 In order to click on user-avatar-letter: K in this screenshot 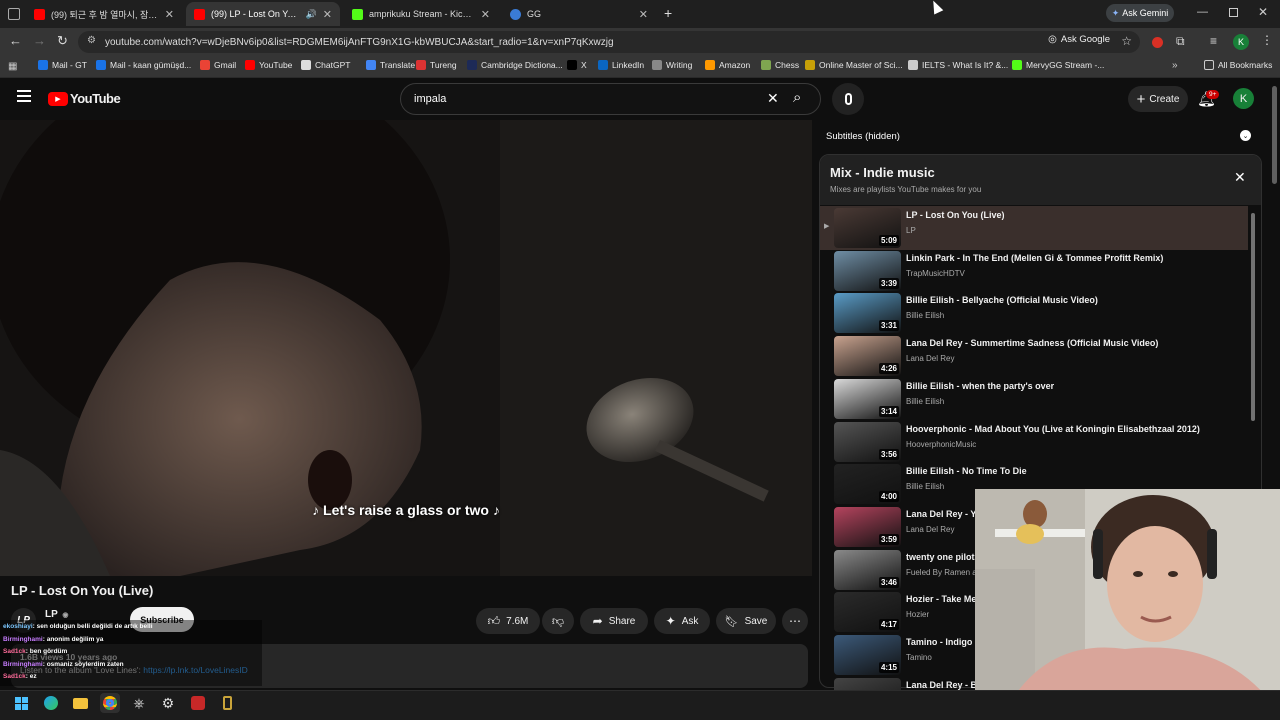, I will do `click(1243, 98)`.